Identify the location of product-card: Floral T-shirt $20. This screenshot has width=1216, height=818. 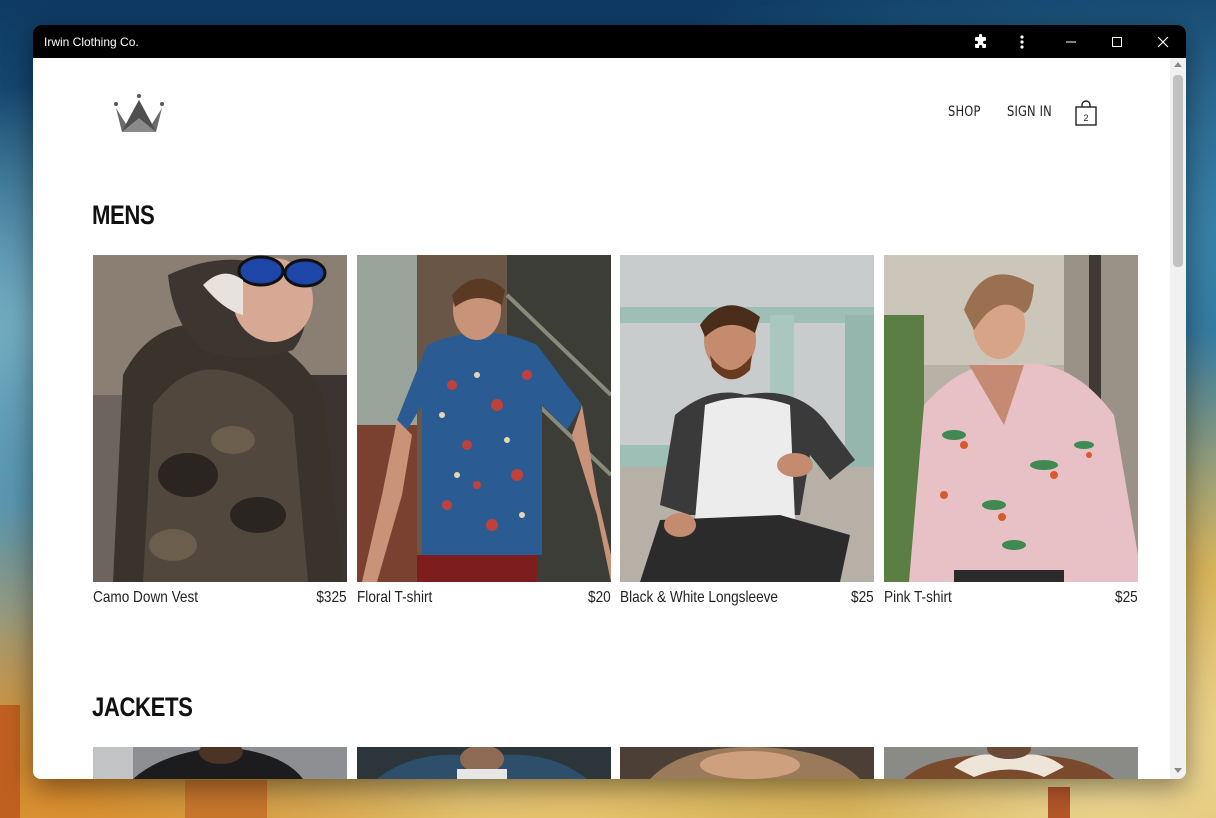
(484, 435).